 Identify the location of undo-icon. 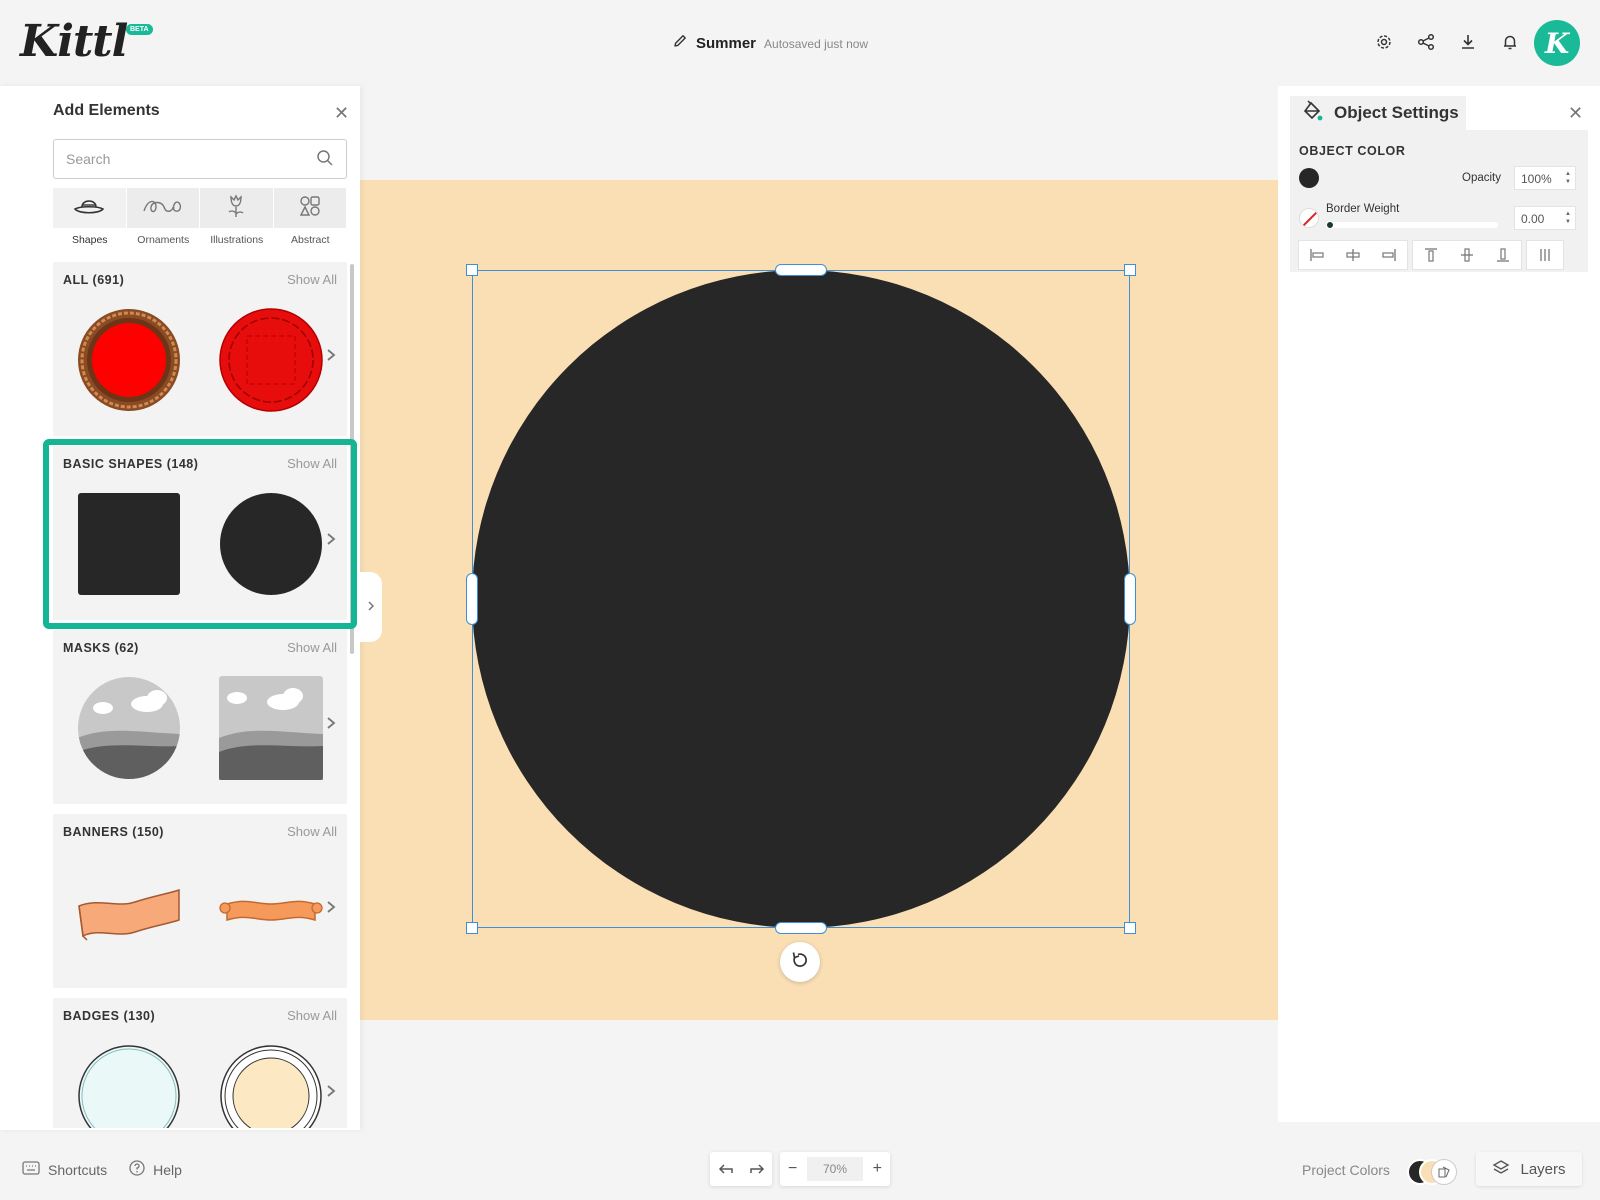
(726, 1169).